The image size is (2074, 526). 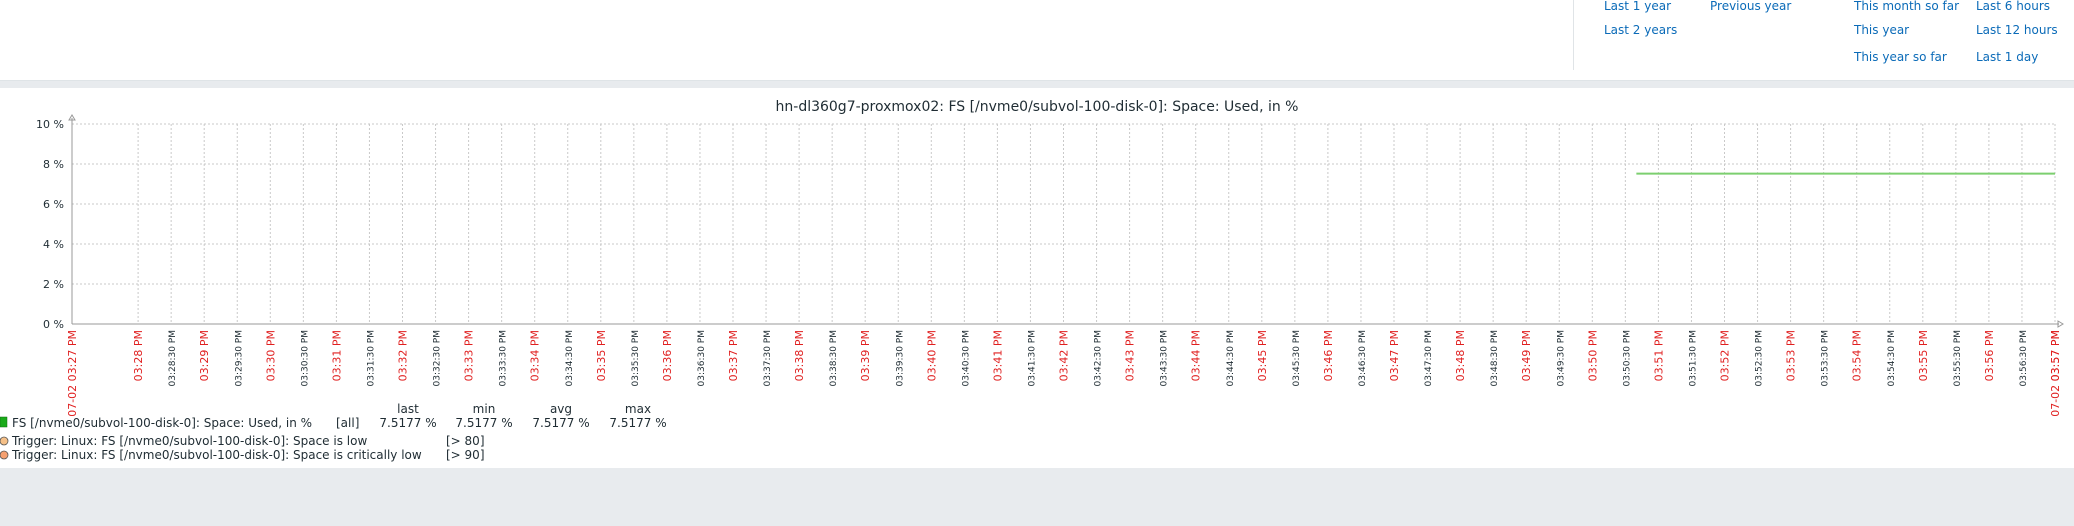 I want to click on x-tick-label-minor: 03:38:30 PM, so click(x=834, y=358).